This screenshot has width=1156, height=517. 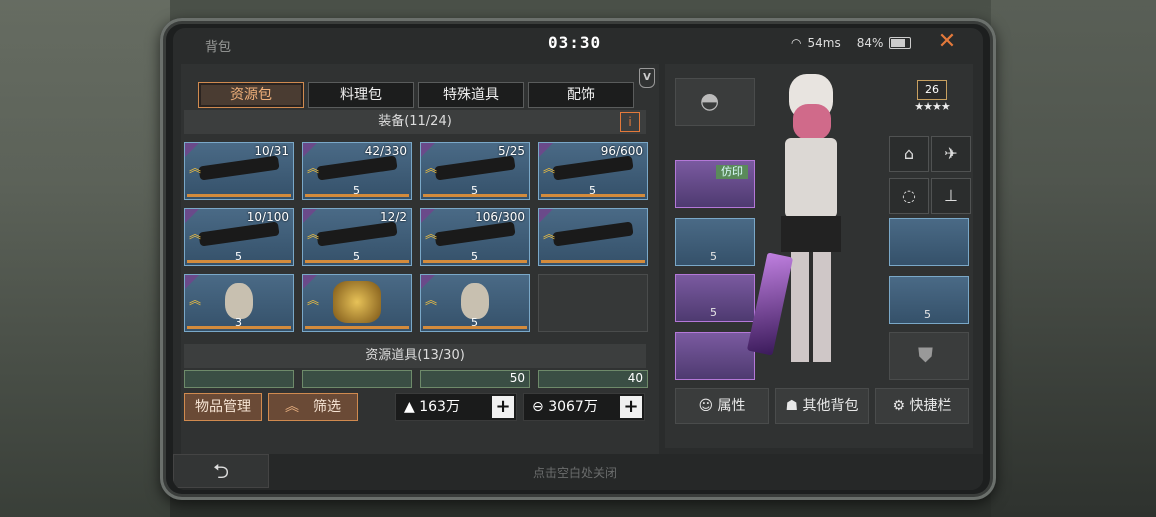 What do you see at coordinates (573, 407) in the screenshot?
I see `coin-amount: 3067万` at bounding box center [573, 407].